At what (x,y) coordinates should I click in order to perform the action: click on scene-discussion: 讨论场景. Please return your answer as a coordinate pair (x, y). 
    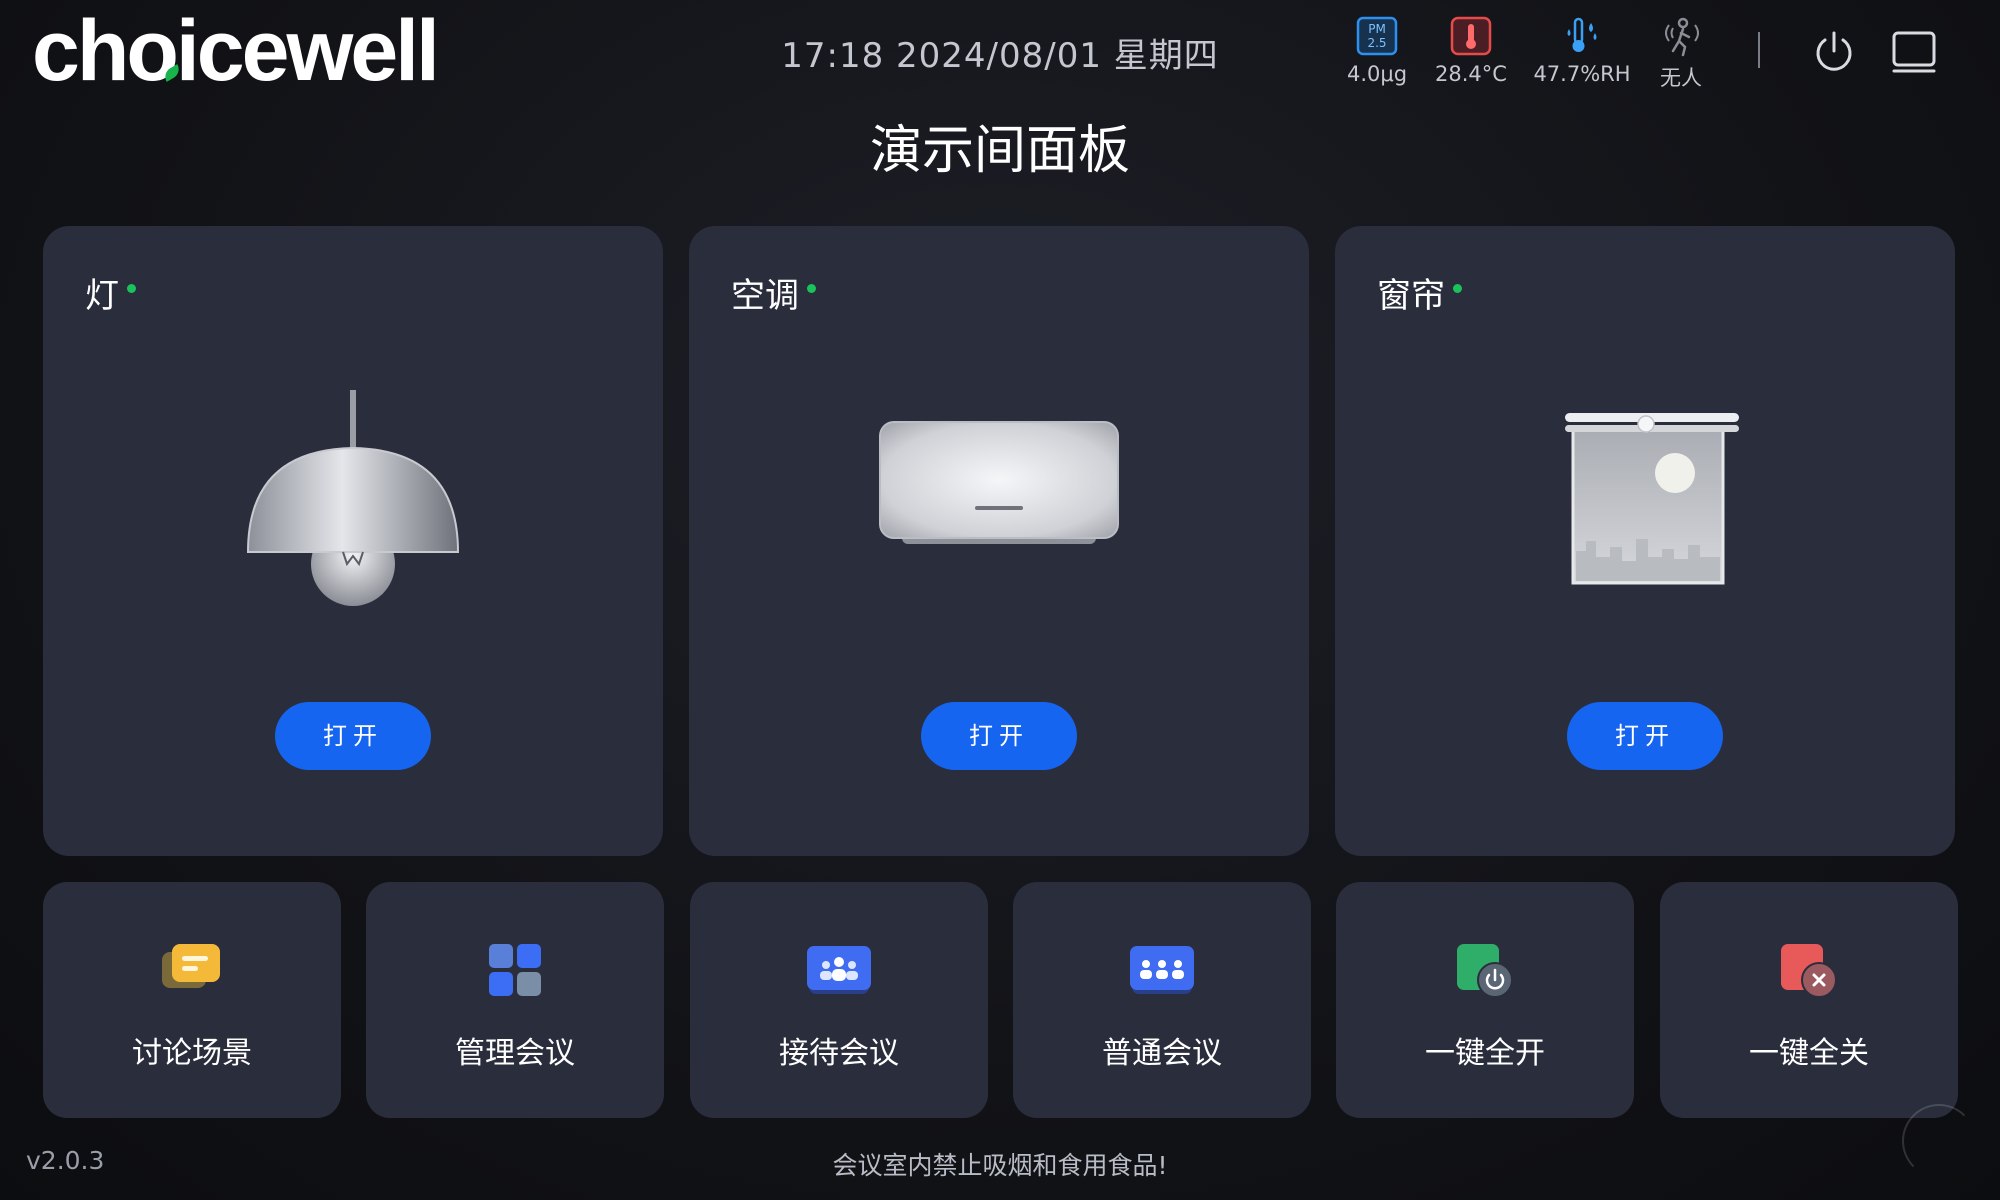
    Looking at the image, I should click on (192, 1000).